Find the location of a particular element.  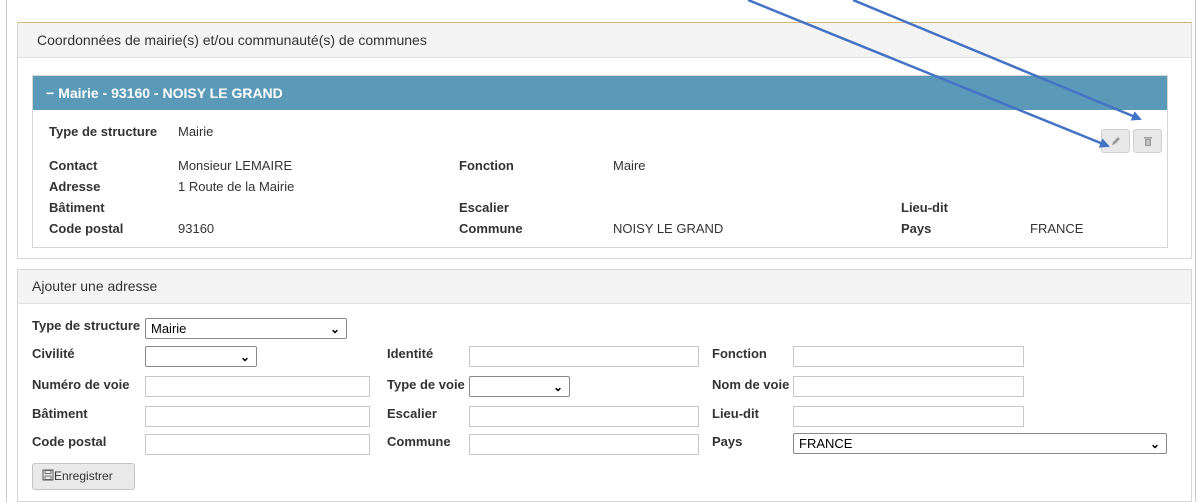

commune-input is located at coordinates (584, 444).